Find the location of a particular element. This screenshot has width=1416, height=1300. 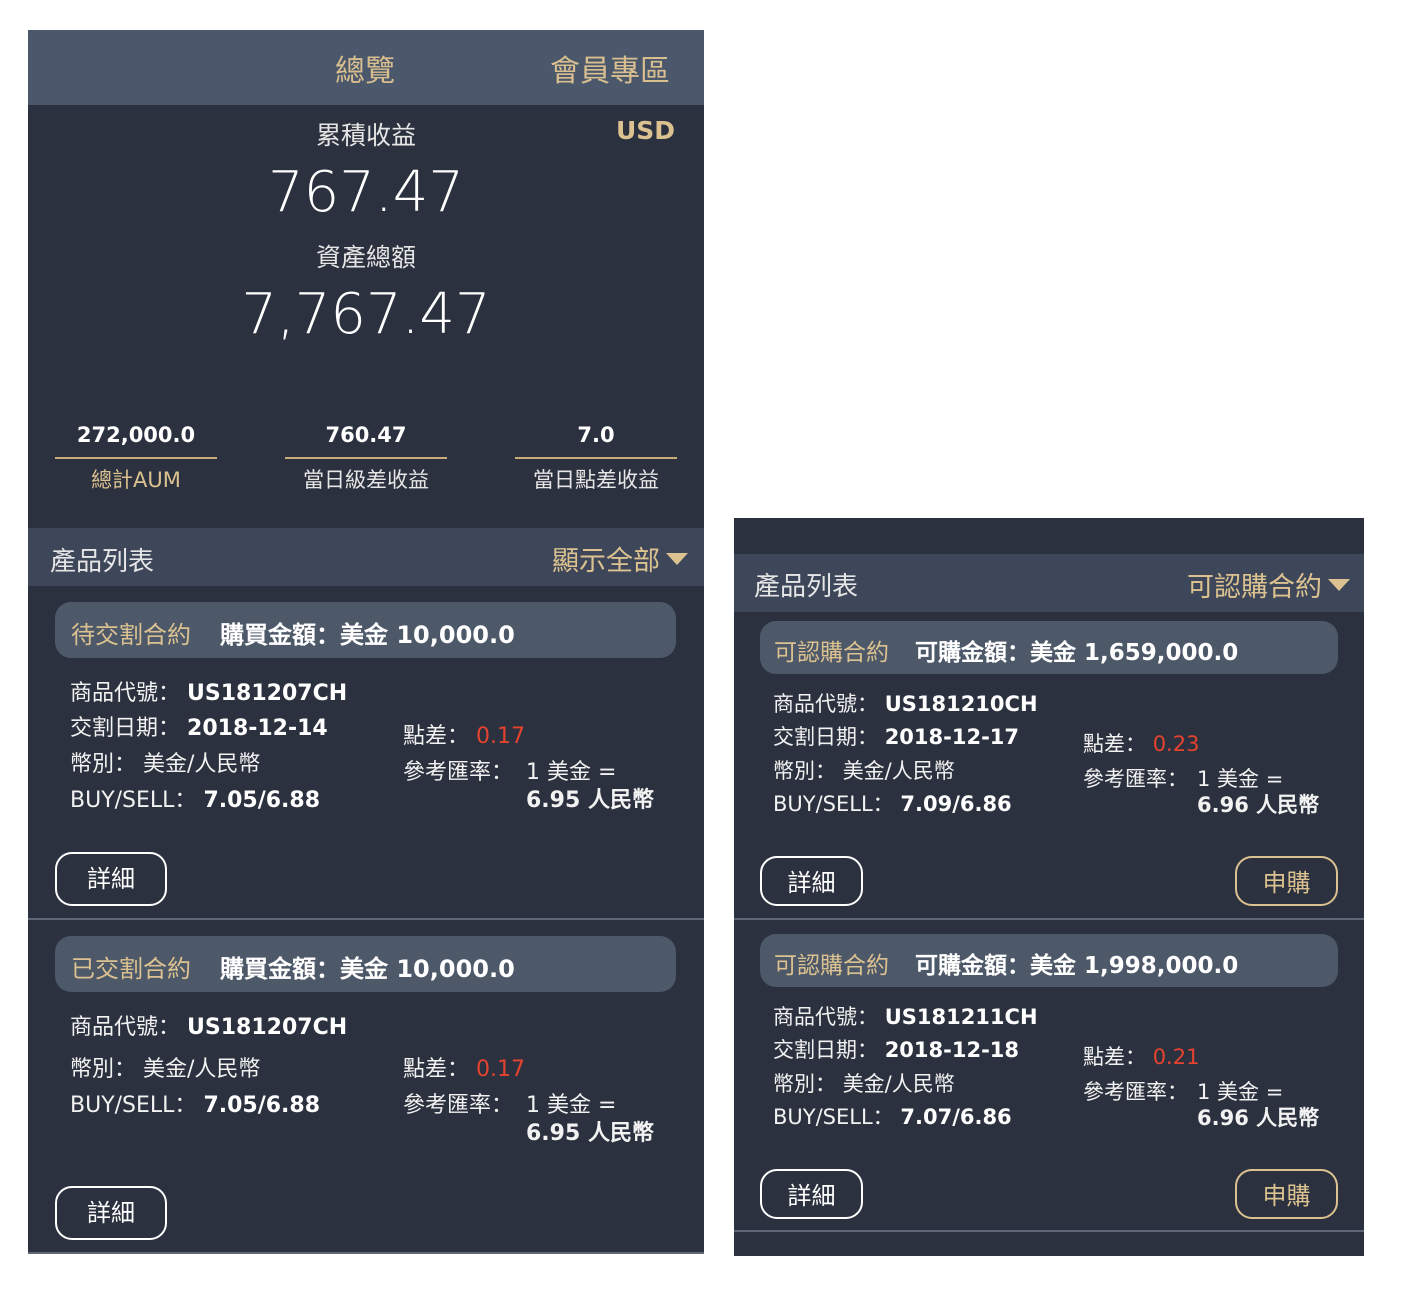

contract-status: 待交割合約 is located at coordinates (131, 635).